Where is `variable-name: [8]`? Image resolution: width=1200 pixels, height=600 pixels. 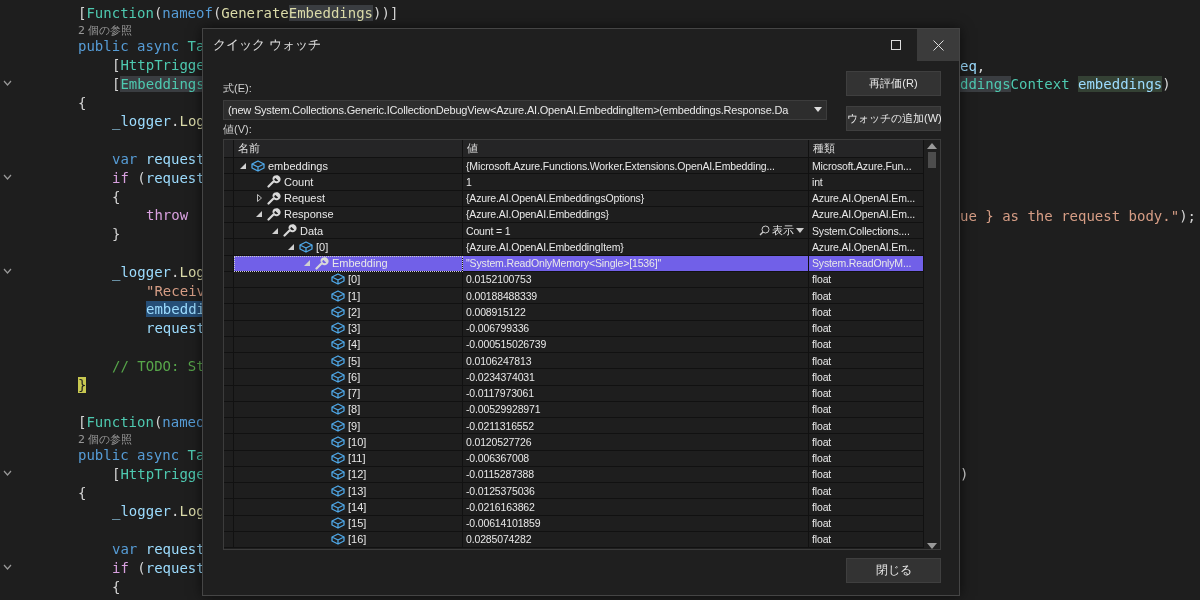 variable-name: [8] is located at coordinates (354, 409).